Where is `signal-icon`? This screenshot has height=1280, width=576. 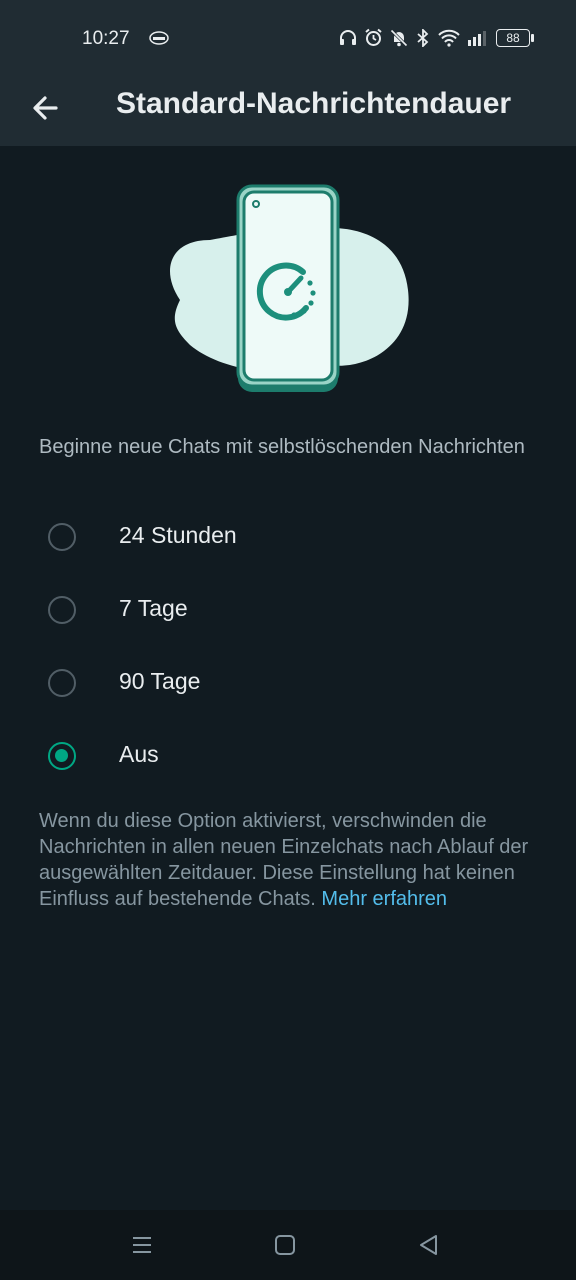
signal-icon is located at coordinates (477, 38).